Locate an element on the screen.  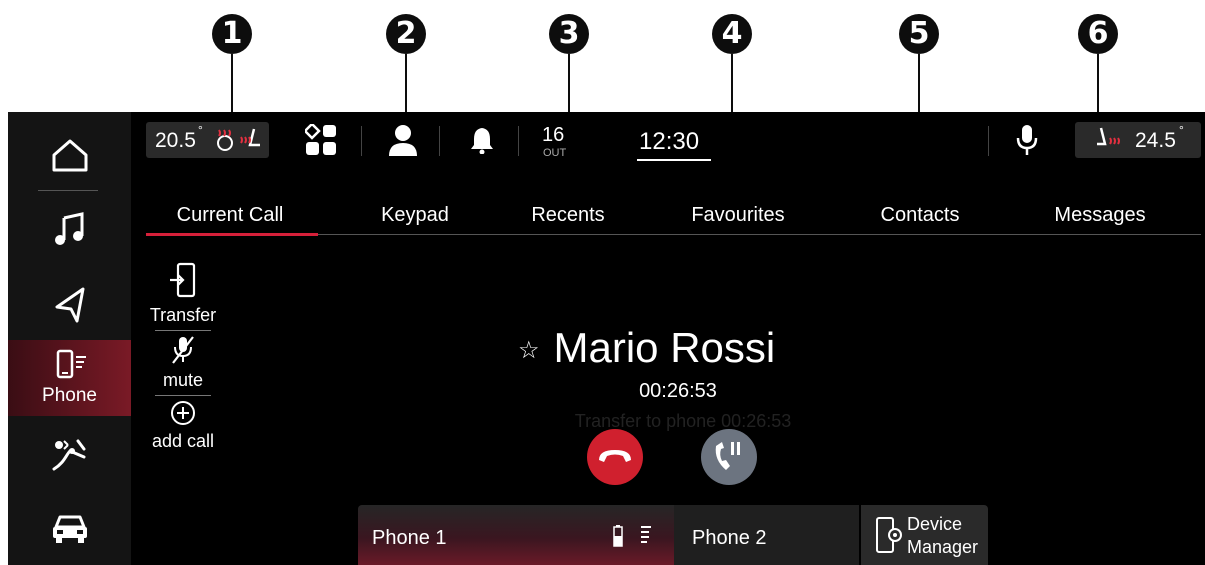
tab-contacts: Contacts is located at coordinates (920, 215).